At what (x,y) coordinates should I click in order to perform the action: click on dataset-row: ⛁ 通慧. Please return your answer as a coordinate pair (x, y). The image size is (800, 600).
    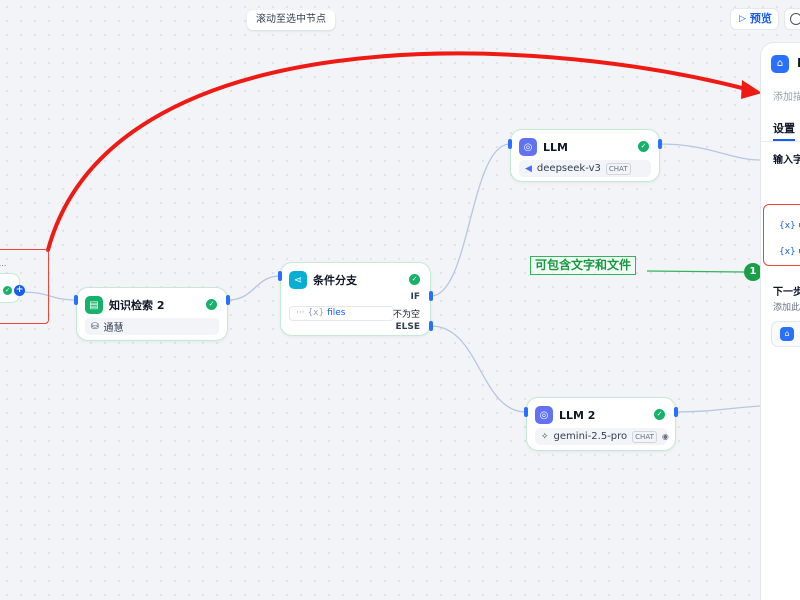
    Looking at the image, I should click on (152, 326).